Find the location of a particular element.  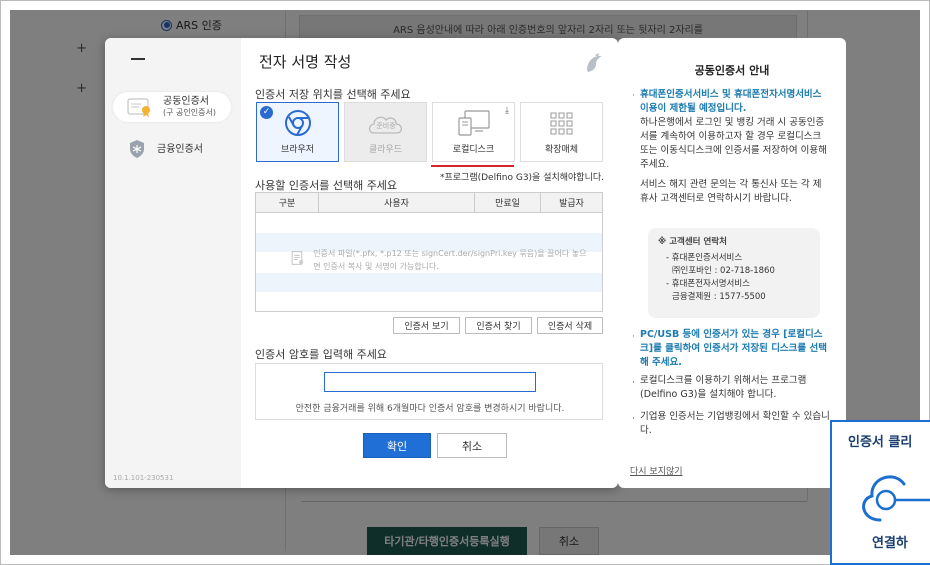

location-browser: ✓ 브라우저 is located at coordinates (297, 132).